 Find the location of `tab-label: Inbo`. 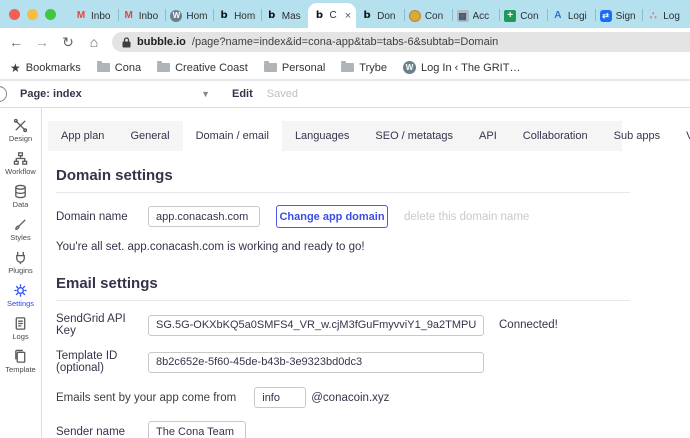

tab-label: Inbo is located at coordinates (148, 16).